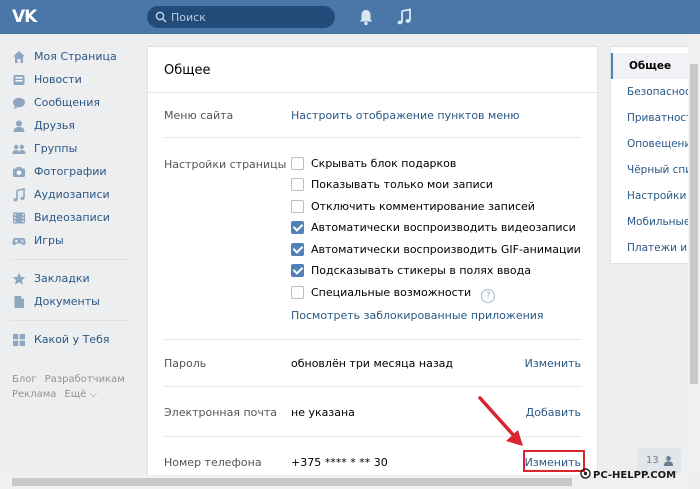  What do you see at coordinates (187, 70) in the screenshot?
I see `page-title: Общее` at bounding box center [187, 70].